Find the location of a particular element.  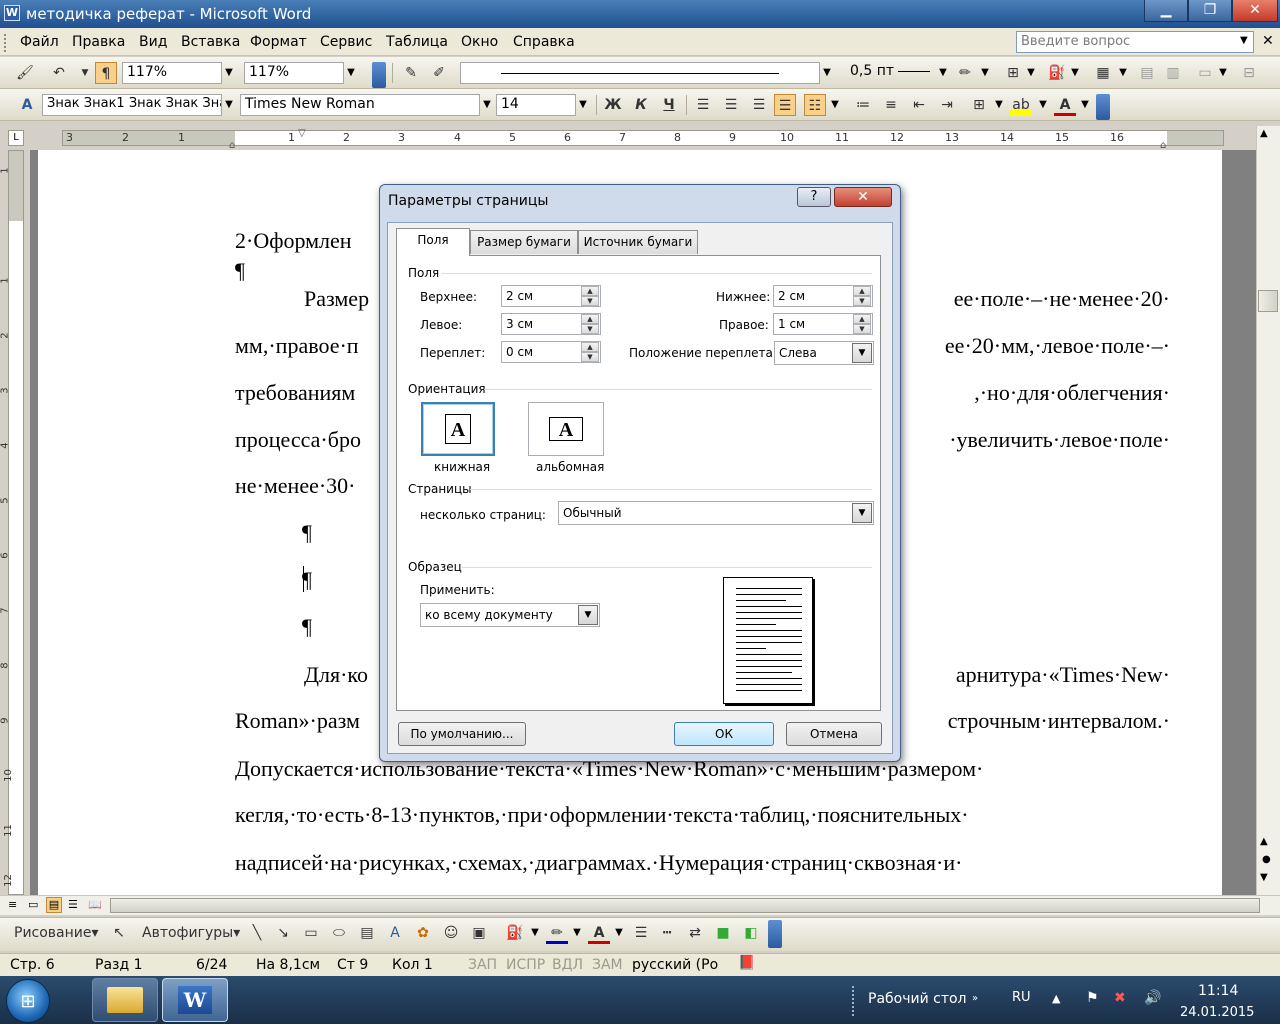

multiple-pages-select: Обычный is located at coordinates (716, 513).